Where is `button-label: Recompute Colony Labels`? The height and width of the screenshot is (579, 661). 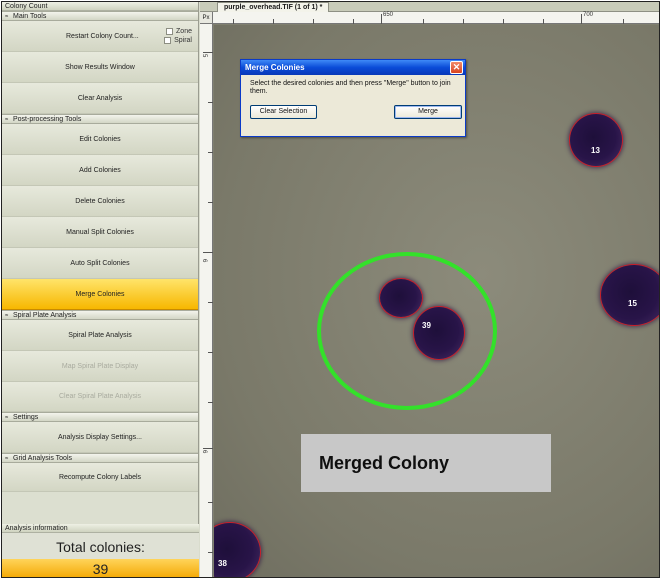 button-label: Recompute Colony Labels is located at coordinates (100, 477).